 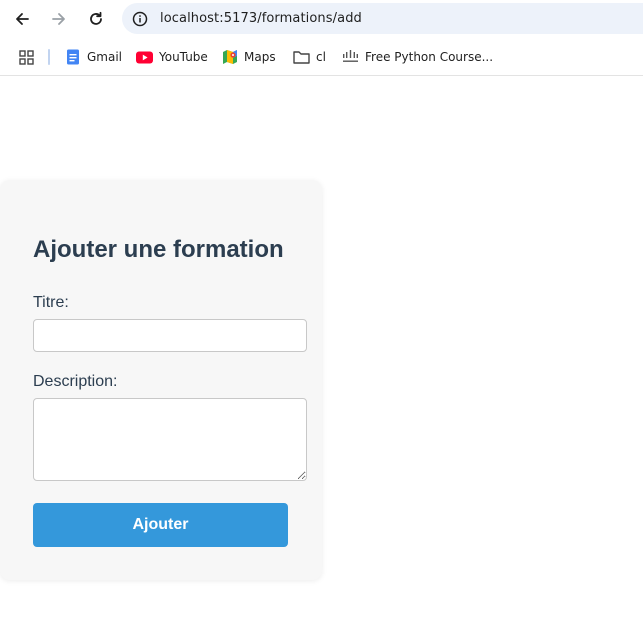 I want to click on titre-input, so click(x=170, y=335).